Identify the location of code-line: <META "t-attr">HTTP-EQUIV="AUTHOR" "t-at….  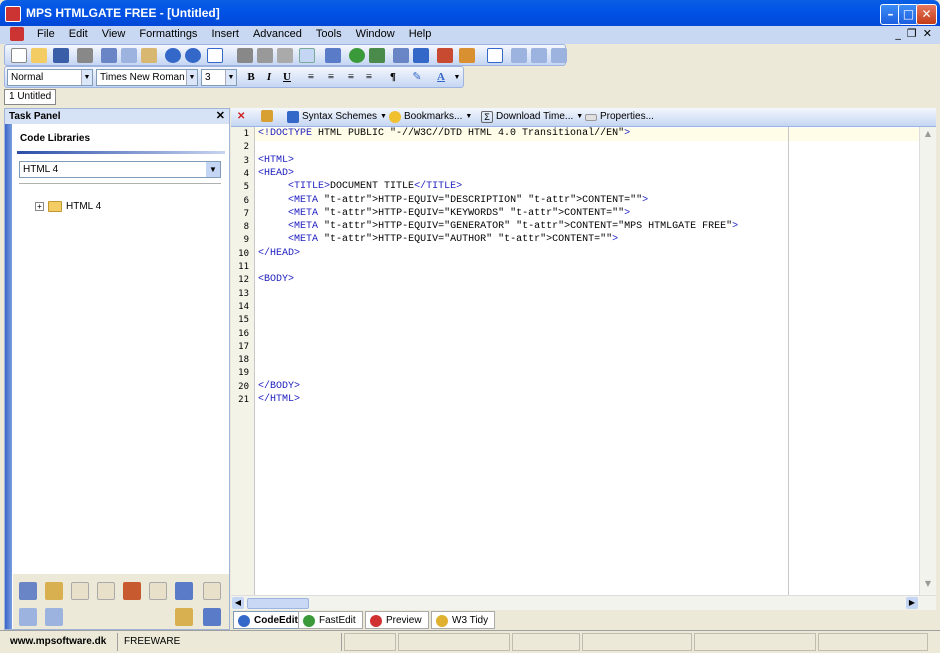
(438, 240).